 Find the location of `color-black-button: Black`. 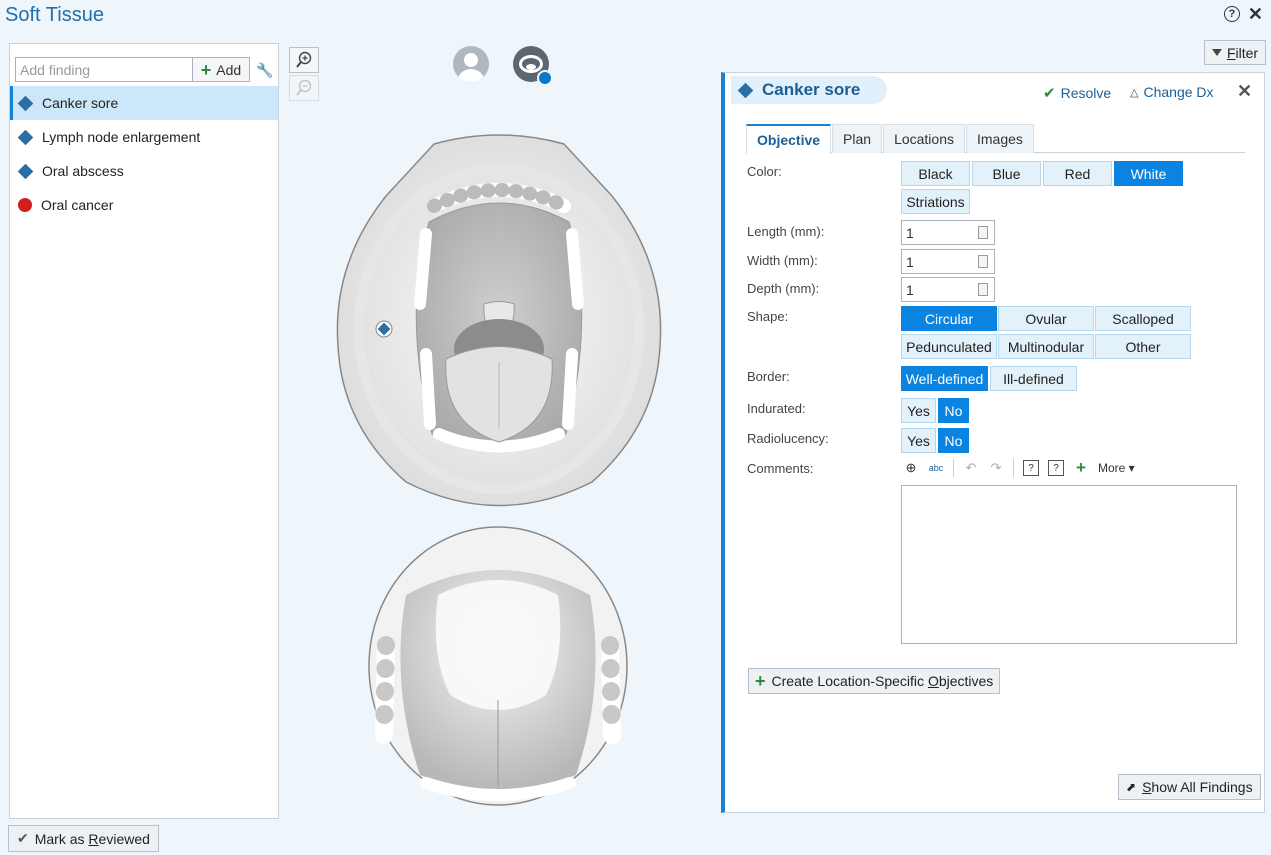

color-black-button: Black is located at coordinates (935, 173).